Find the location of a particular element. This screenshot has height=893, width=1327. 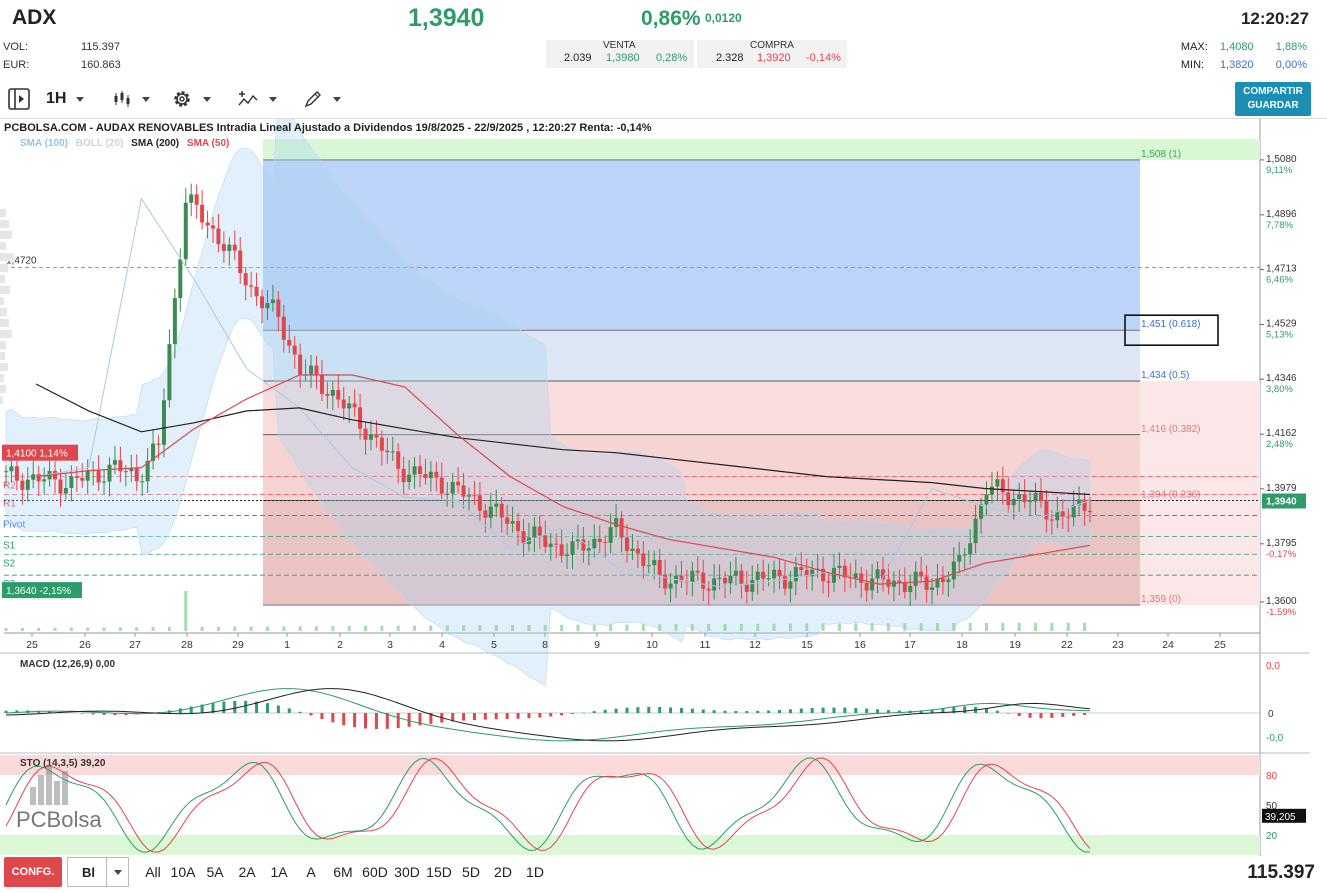

range-button-5a: 5A is located at coordinates (215, 872).